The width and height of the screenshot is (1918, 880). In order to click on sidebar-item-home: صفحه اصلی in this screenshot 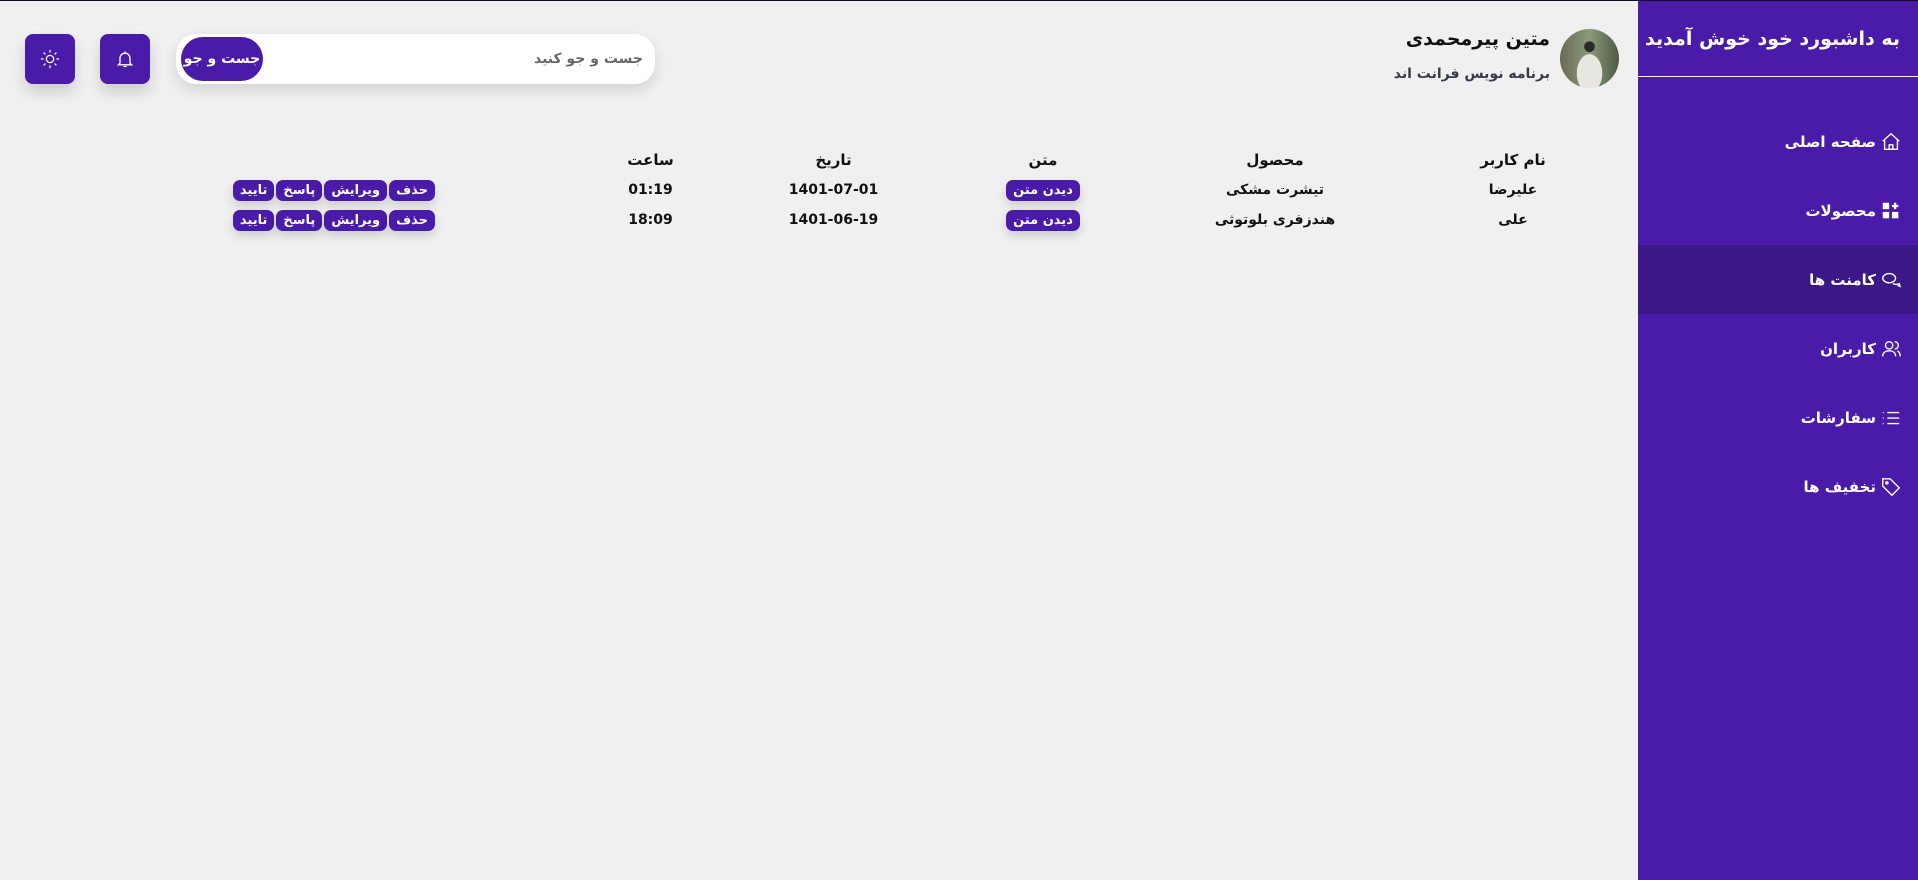, I will do `click(1778, 141)`.